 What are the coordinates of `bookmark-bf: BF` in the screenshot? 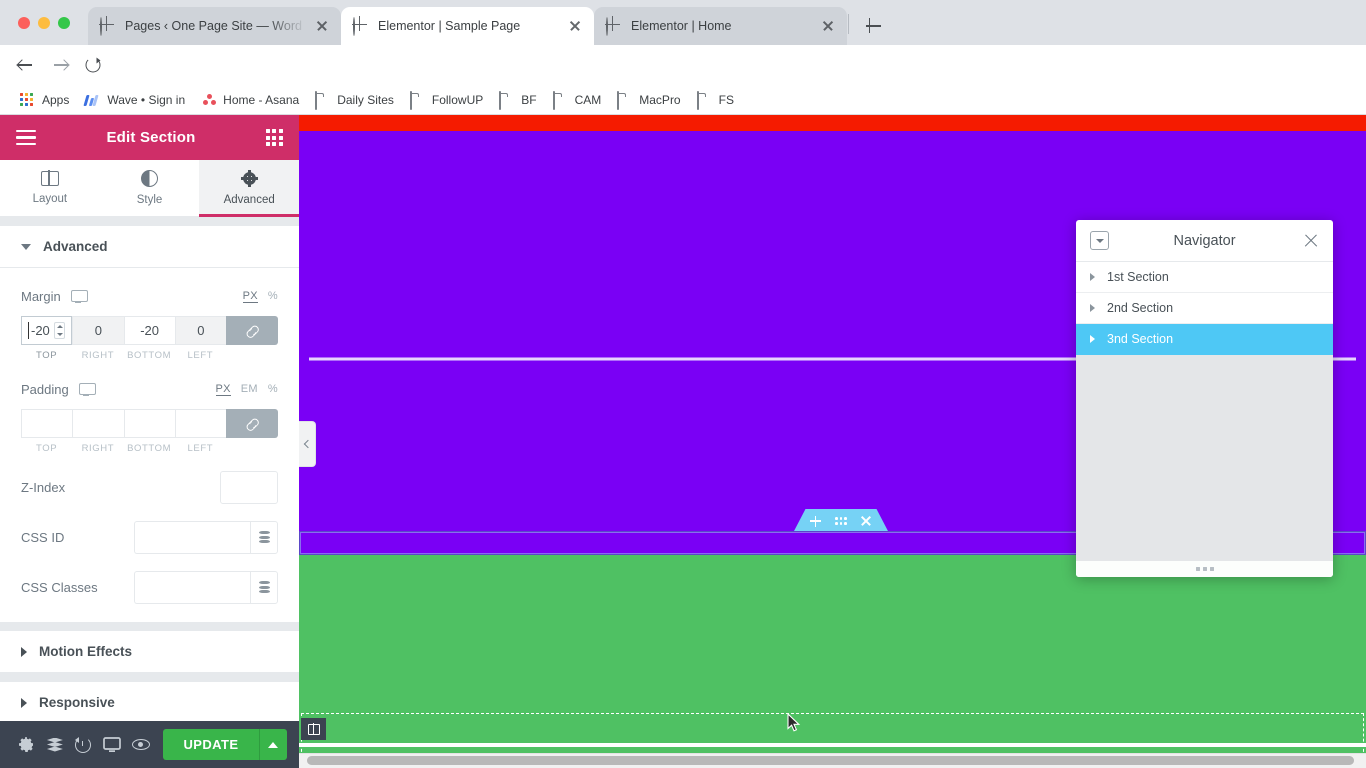 It's located at (517, 100).